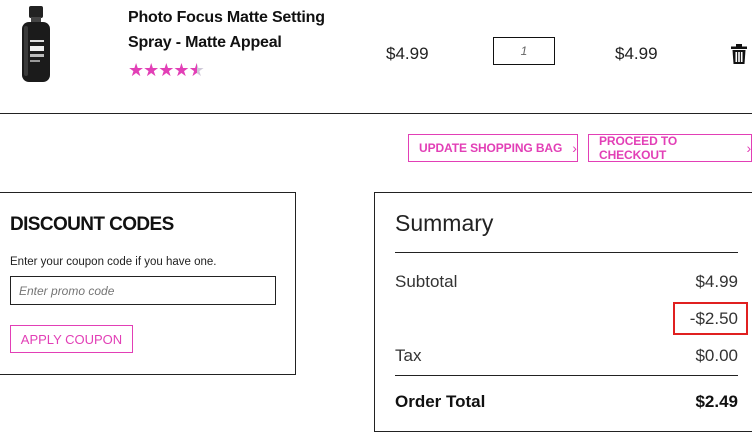 The height and width of the screenshot is (432, 752). I want to click on divider, so click(376, 113).